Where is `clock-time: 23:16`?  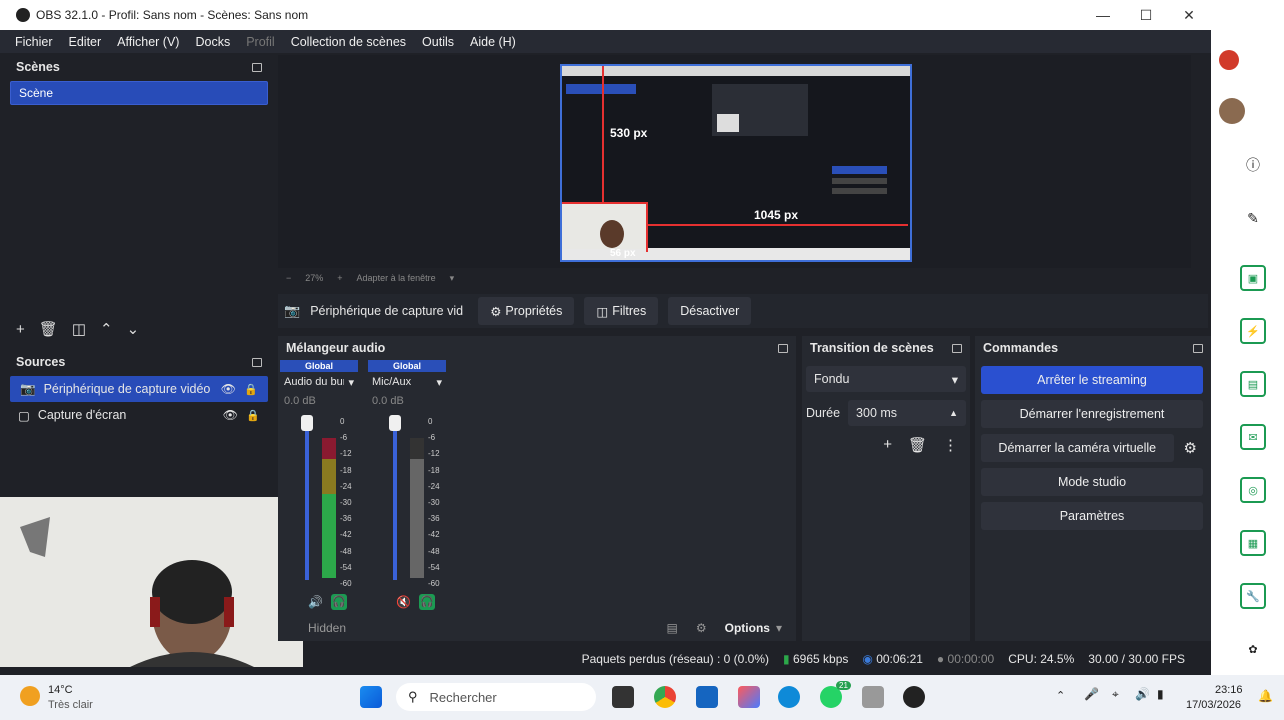
clock-time: 23:16 is located at coordinates (1229, 690).